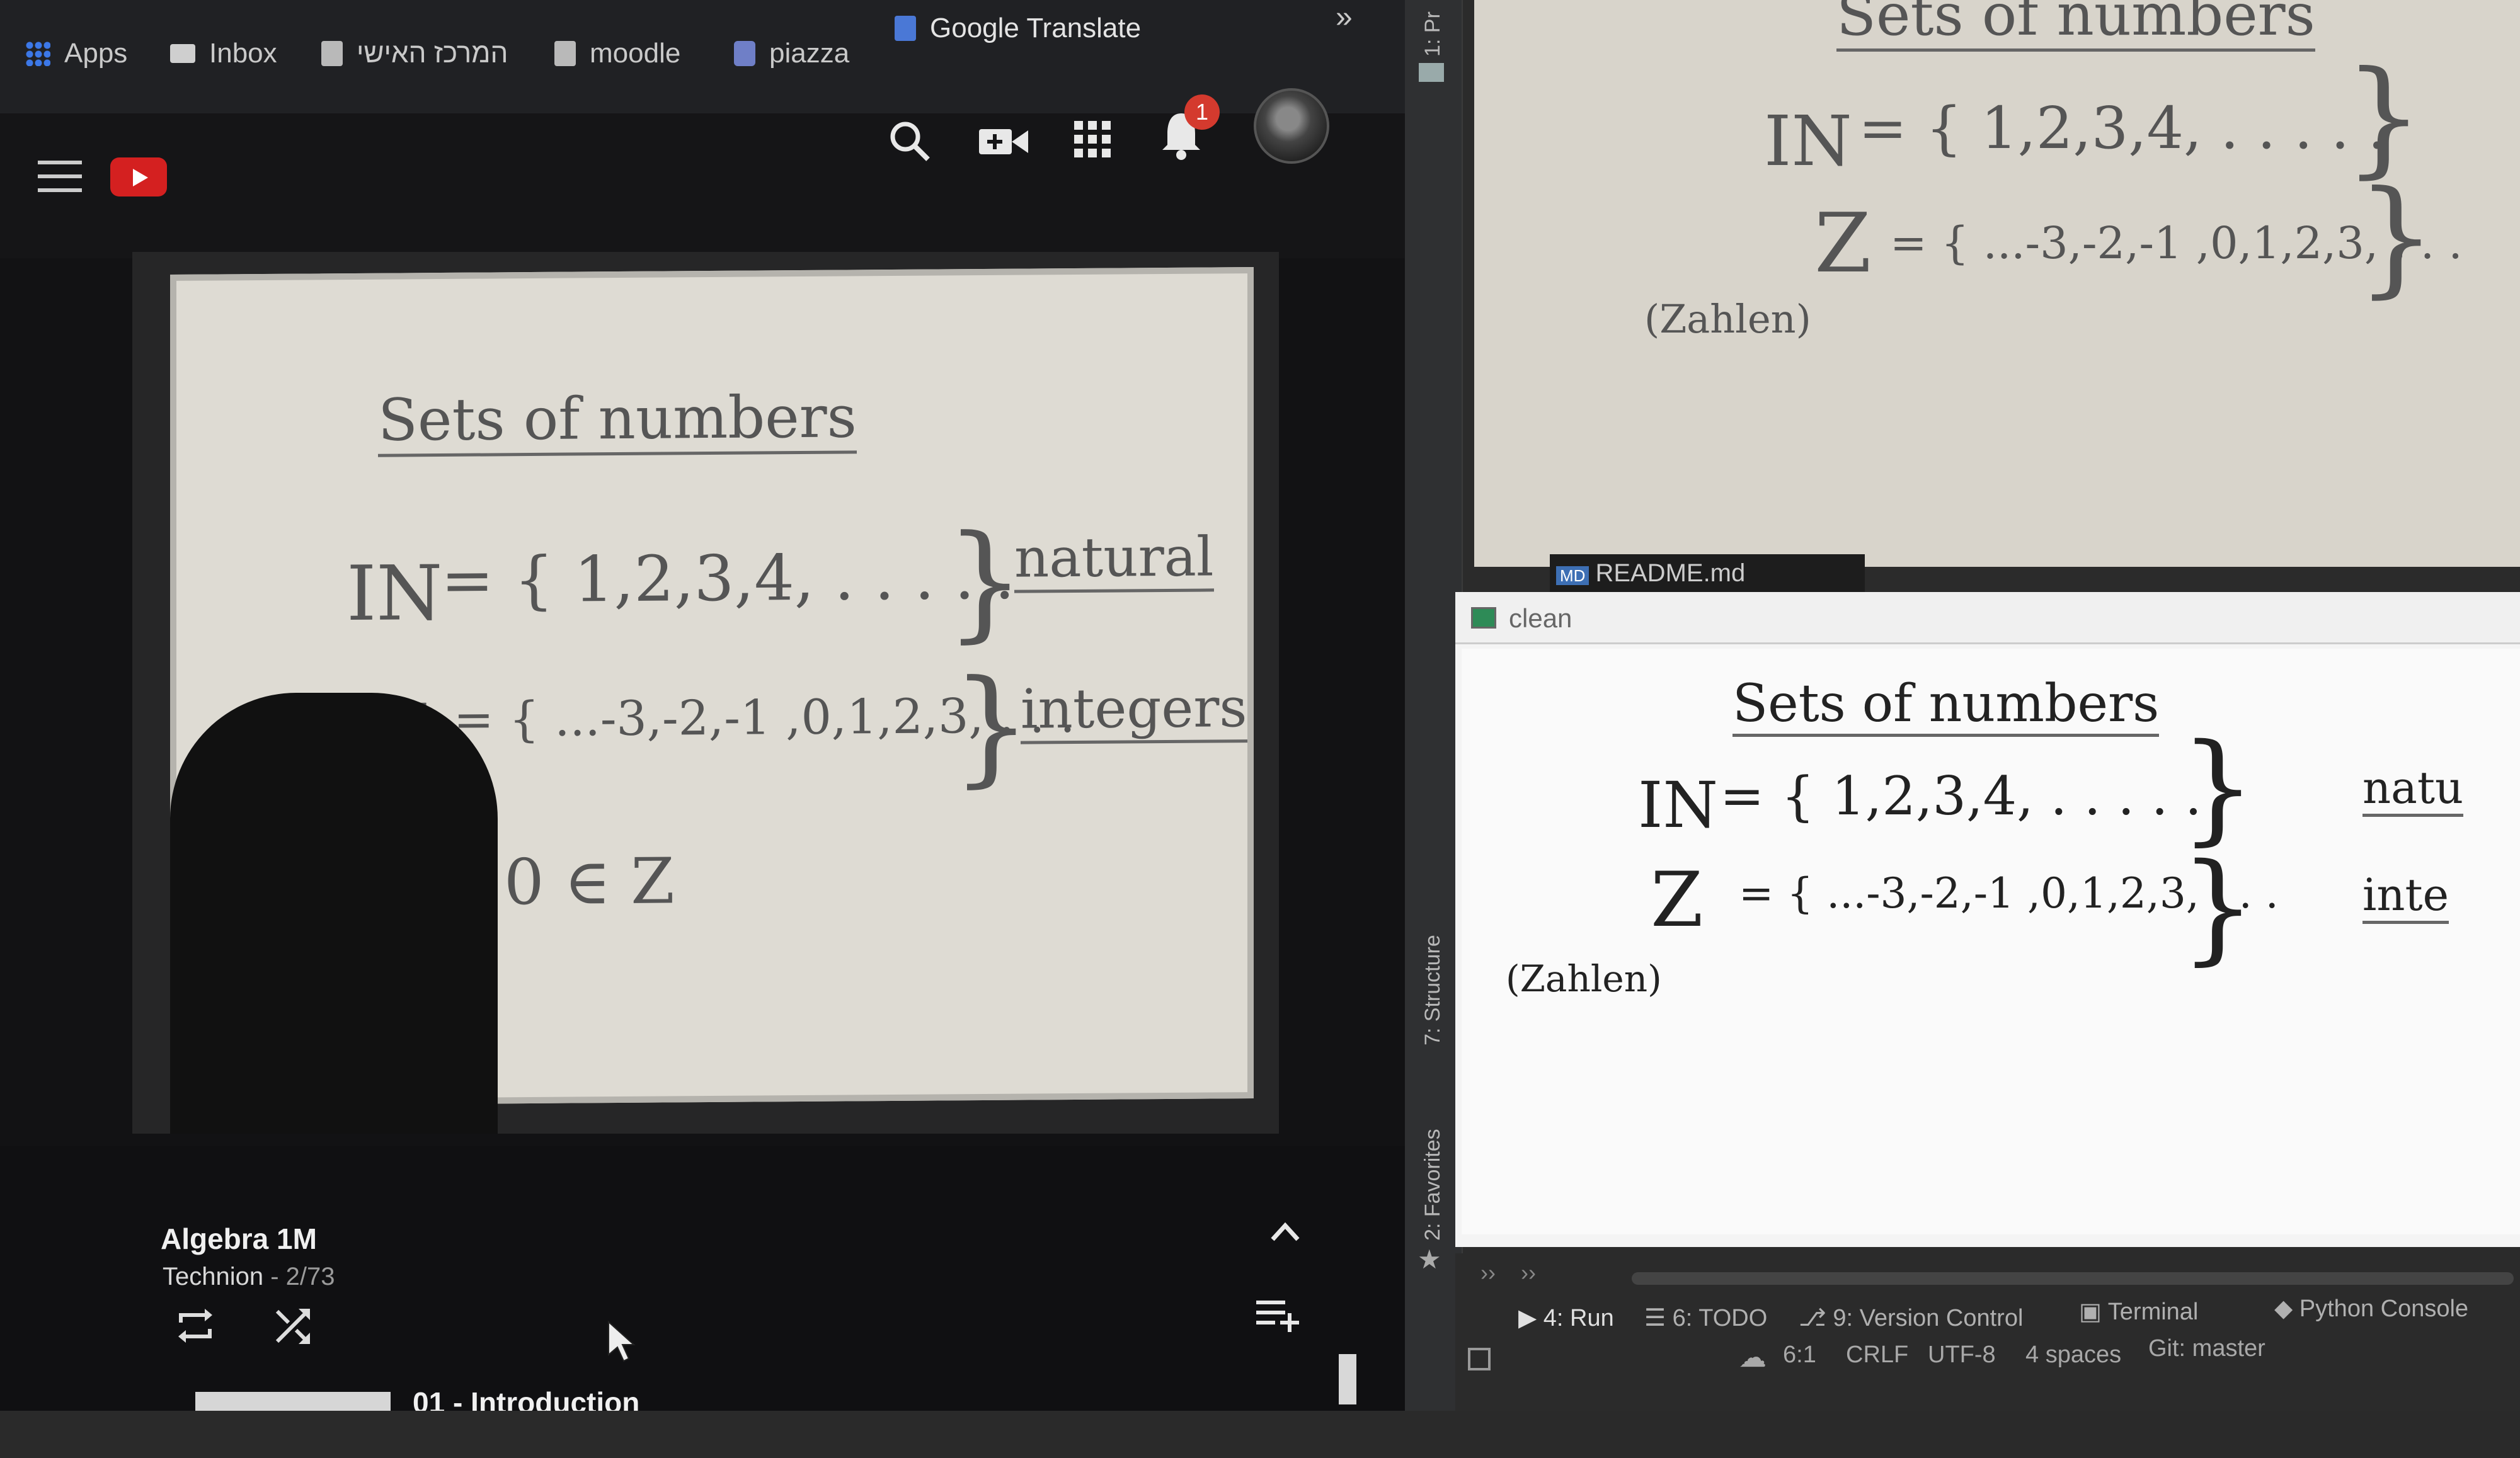 The width and height of the screenshot is (2520, 1458). Describe the element at coordinates (791, 53) in the screenshot. I see `bookmark-piazza: piazza` at that location.